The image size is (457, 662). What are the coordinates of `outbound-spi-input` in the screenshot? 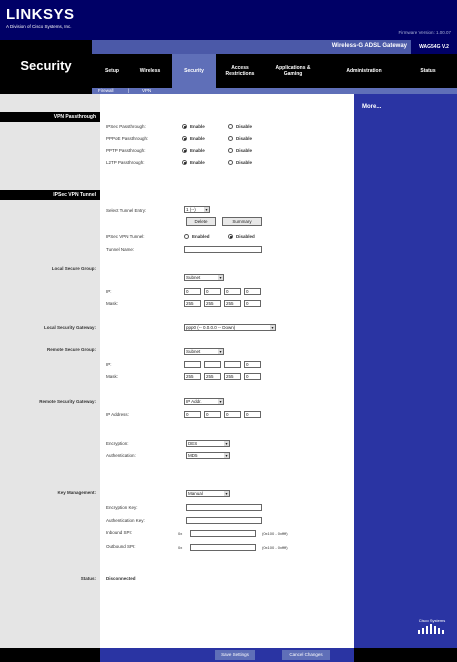 It's located at (223, 547).